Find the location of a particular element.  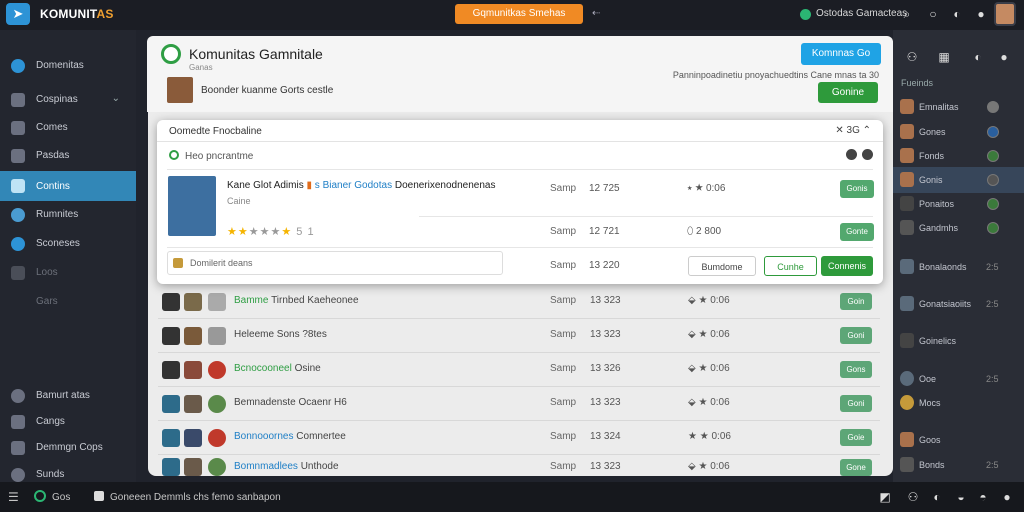

friend-item: Ooe 2:5 is located at coordinates (958, 379).